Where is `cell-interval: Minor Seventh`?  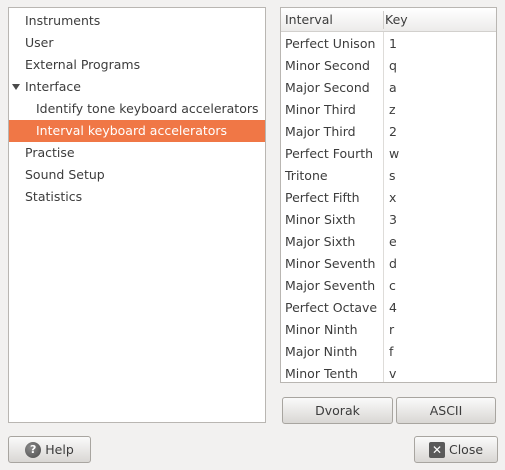
cell-interval: Minor Seventh is located at coordinates (330, 263).